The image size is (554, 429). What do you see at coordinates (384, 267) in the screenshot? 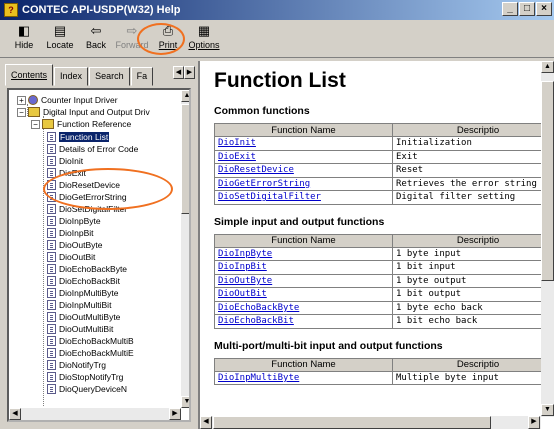
I see `table-row: DioInpBit 1 bit input` at bounding box center [384, 267].